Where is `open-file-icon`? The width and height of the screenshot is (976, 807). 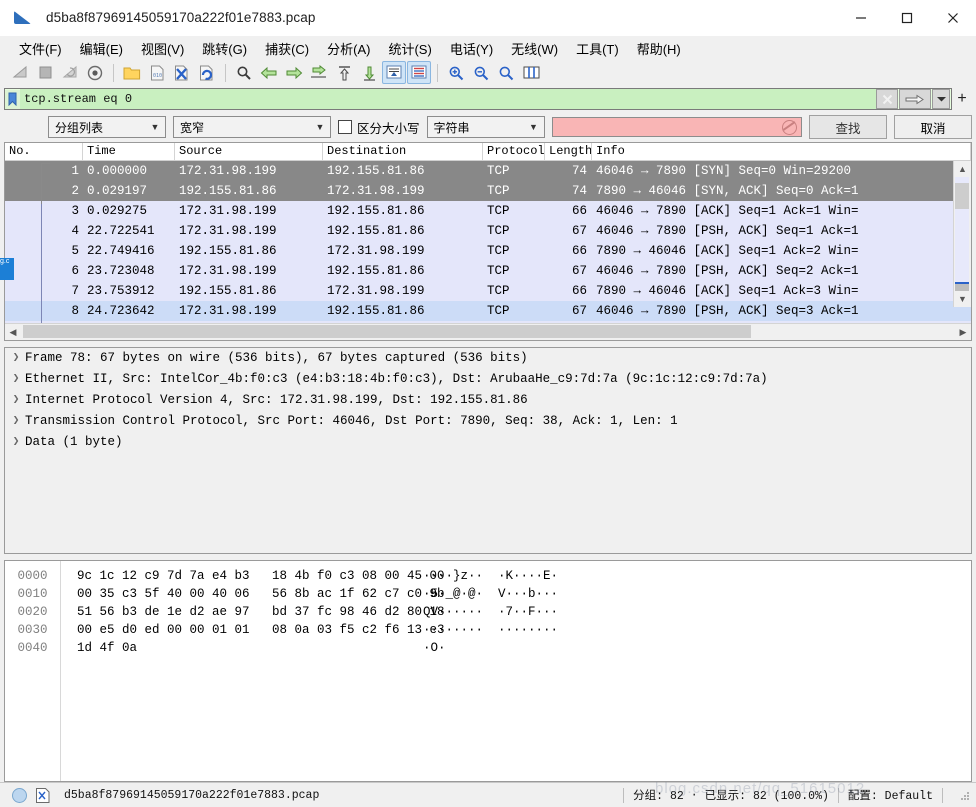
open-file-icon is located at coordinates (132, 72).